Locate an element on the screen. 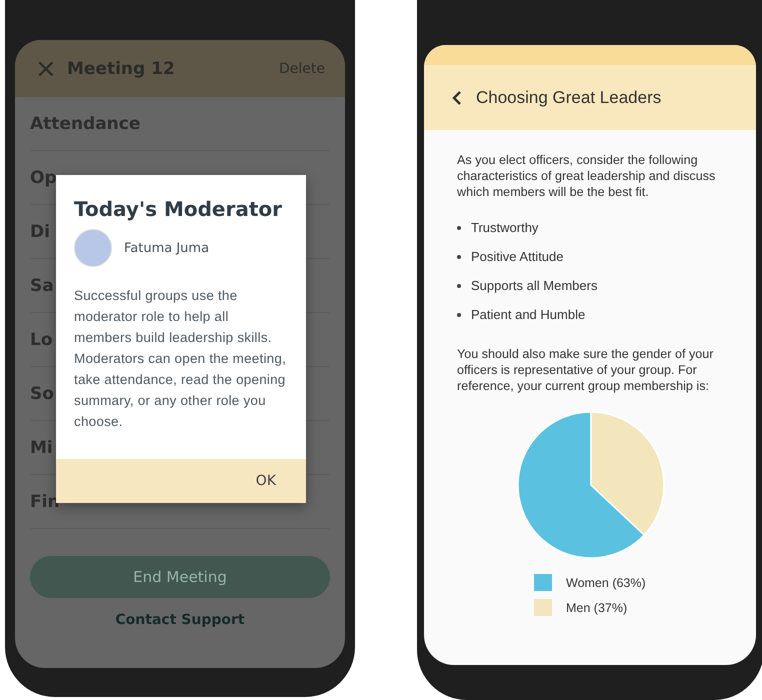 The height and width of the screenshot is (700, 762). legend-label: Men (37%) is located at coordinates (597, 607).